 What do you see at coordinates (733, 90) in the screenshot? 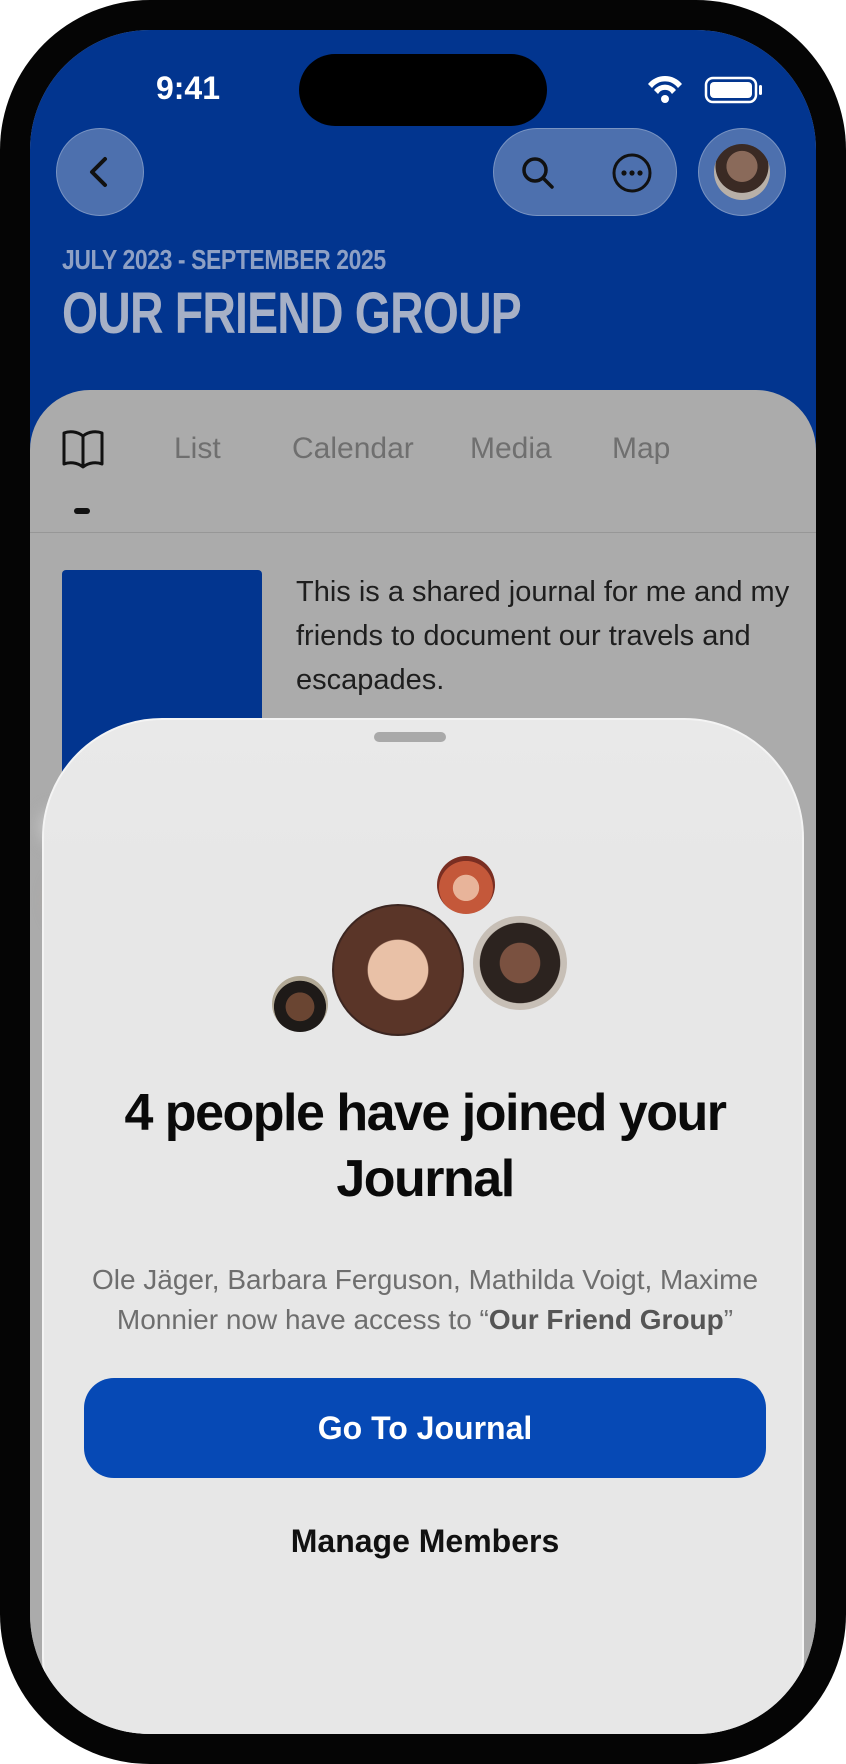
I see `battery-icon` at bounding box center [733, 90].